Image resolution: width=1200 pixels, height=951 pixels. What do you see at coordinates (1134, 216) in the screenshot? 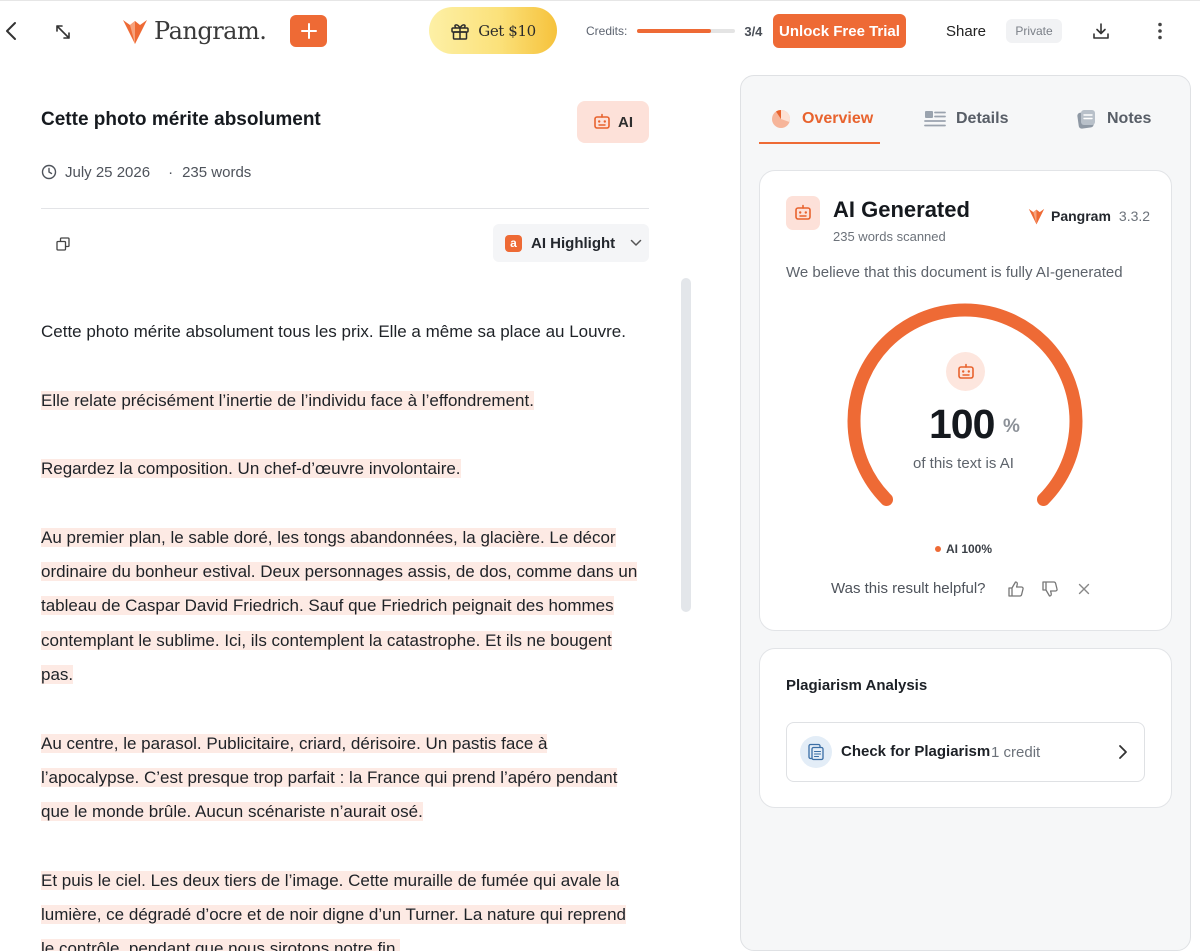
I see `model-version: 3.3.2` at bounding box center [1134, 216].